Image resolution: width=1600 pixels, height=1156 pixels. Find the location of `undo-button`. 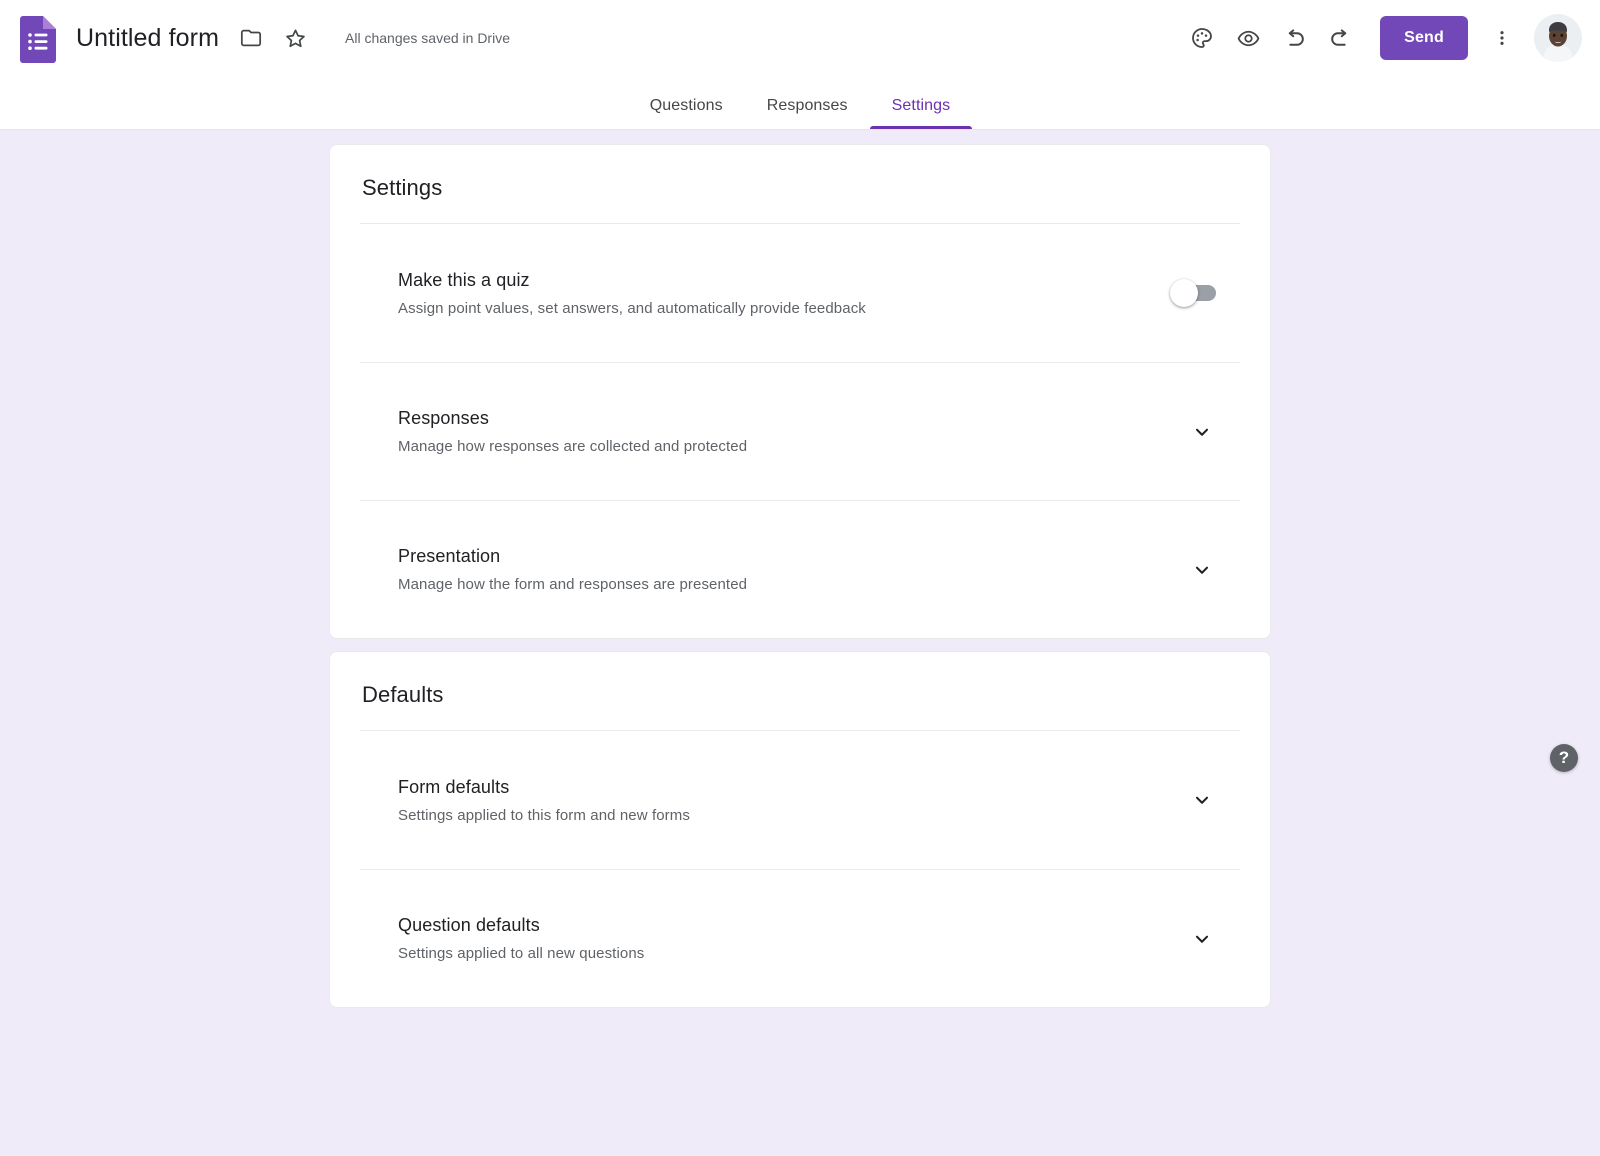

undo-button is located at coordinates (1294, 38).